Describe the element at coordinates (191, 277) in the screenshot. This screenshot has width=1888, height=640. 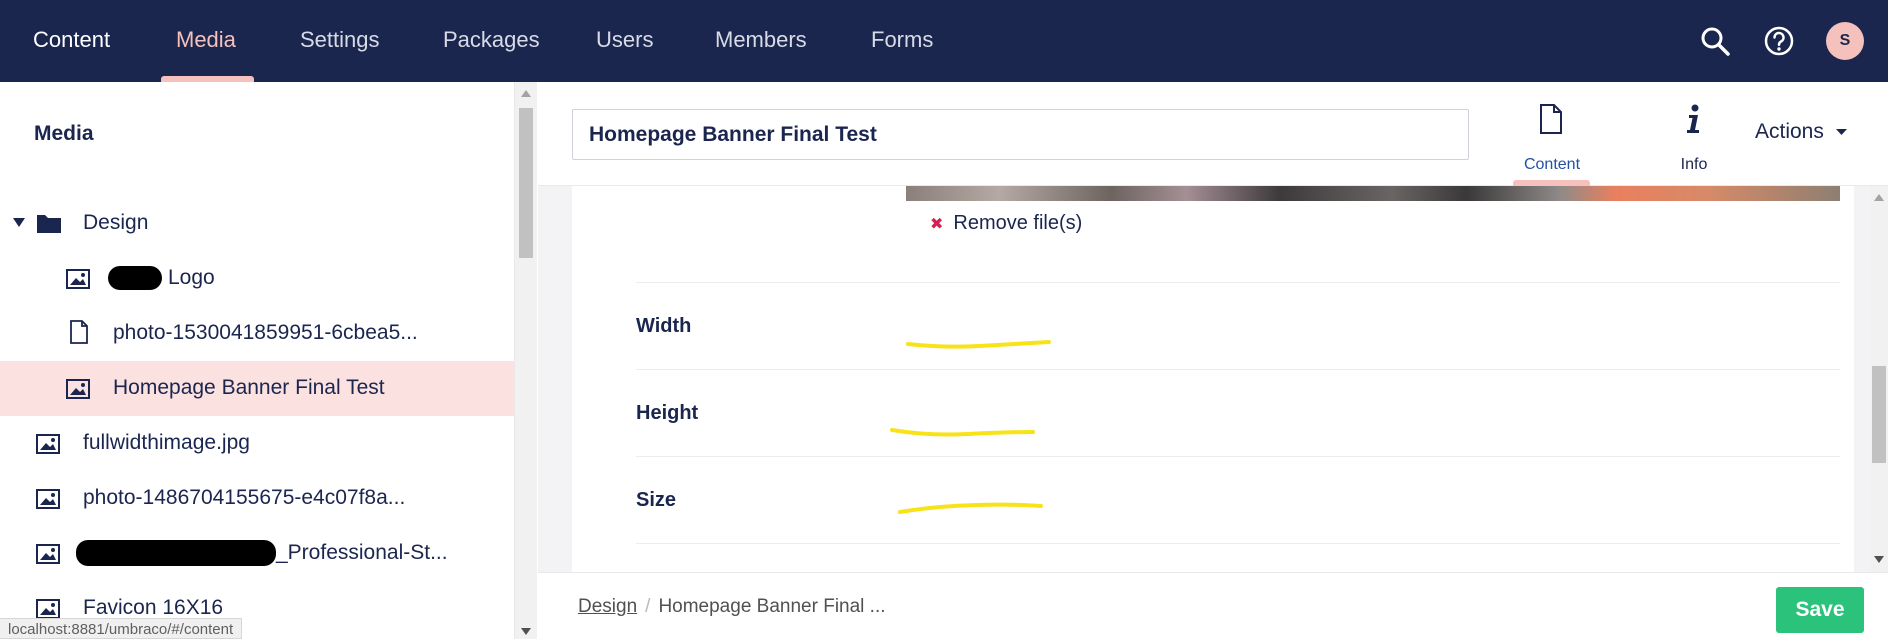
I see `tree-item-label: Logo` at that location.